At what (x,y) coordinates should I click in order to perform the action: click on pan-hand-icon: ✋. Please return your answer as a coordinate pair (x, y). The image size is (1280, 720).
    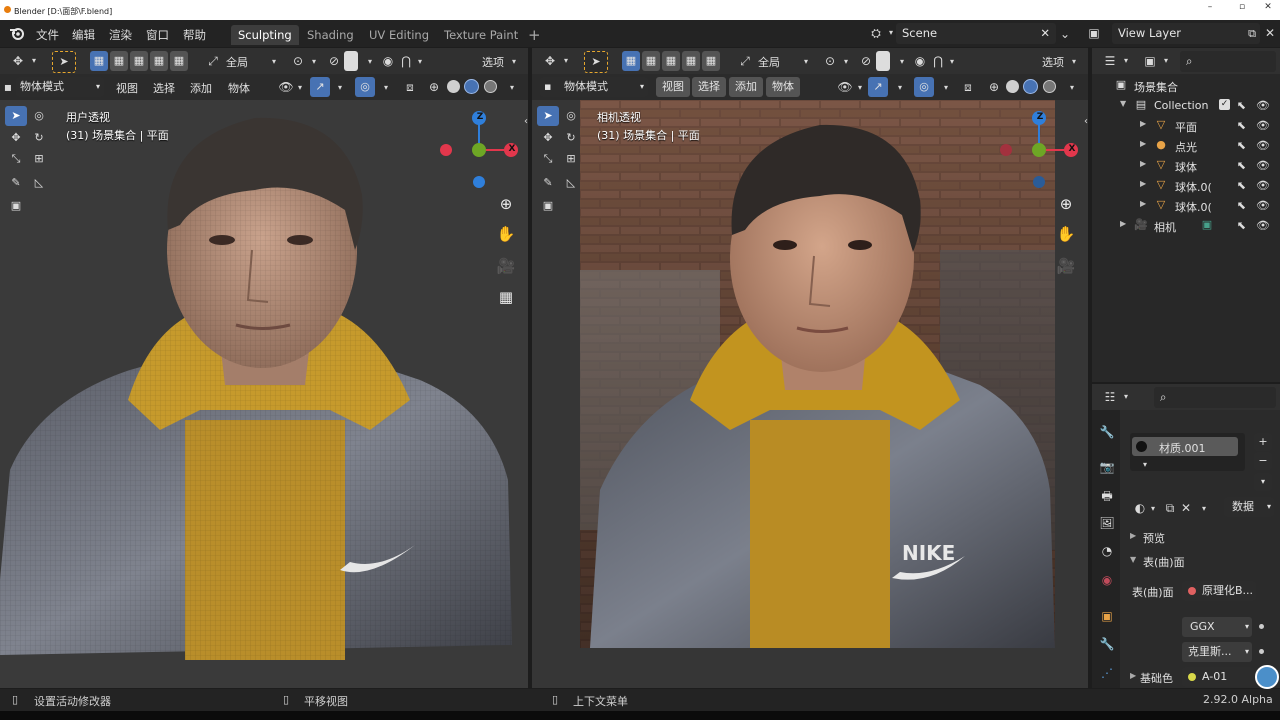
    Looking at the image, I should click on (506, 234).